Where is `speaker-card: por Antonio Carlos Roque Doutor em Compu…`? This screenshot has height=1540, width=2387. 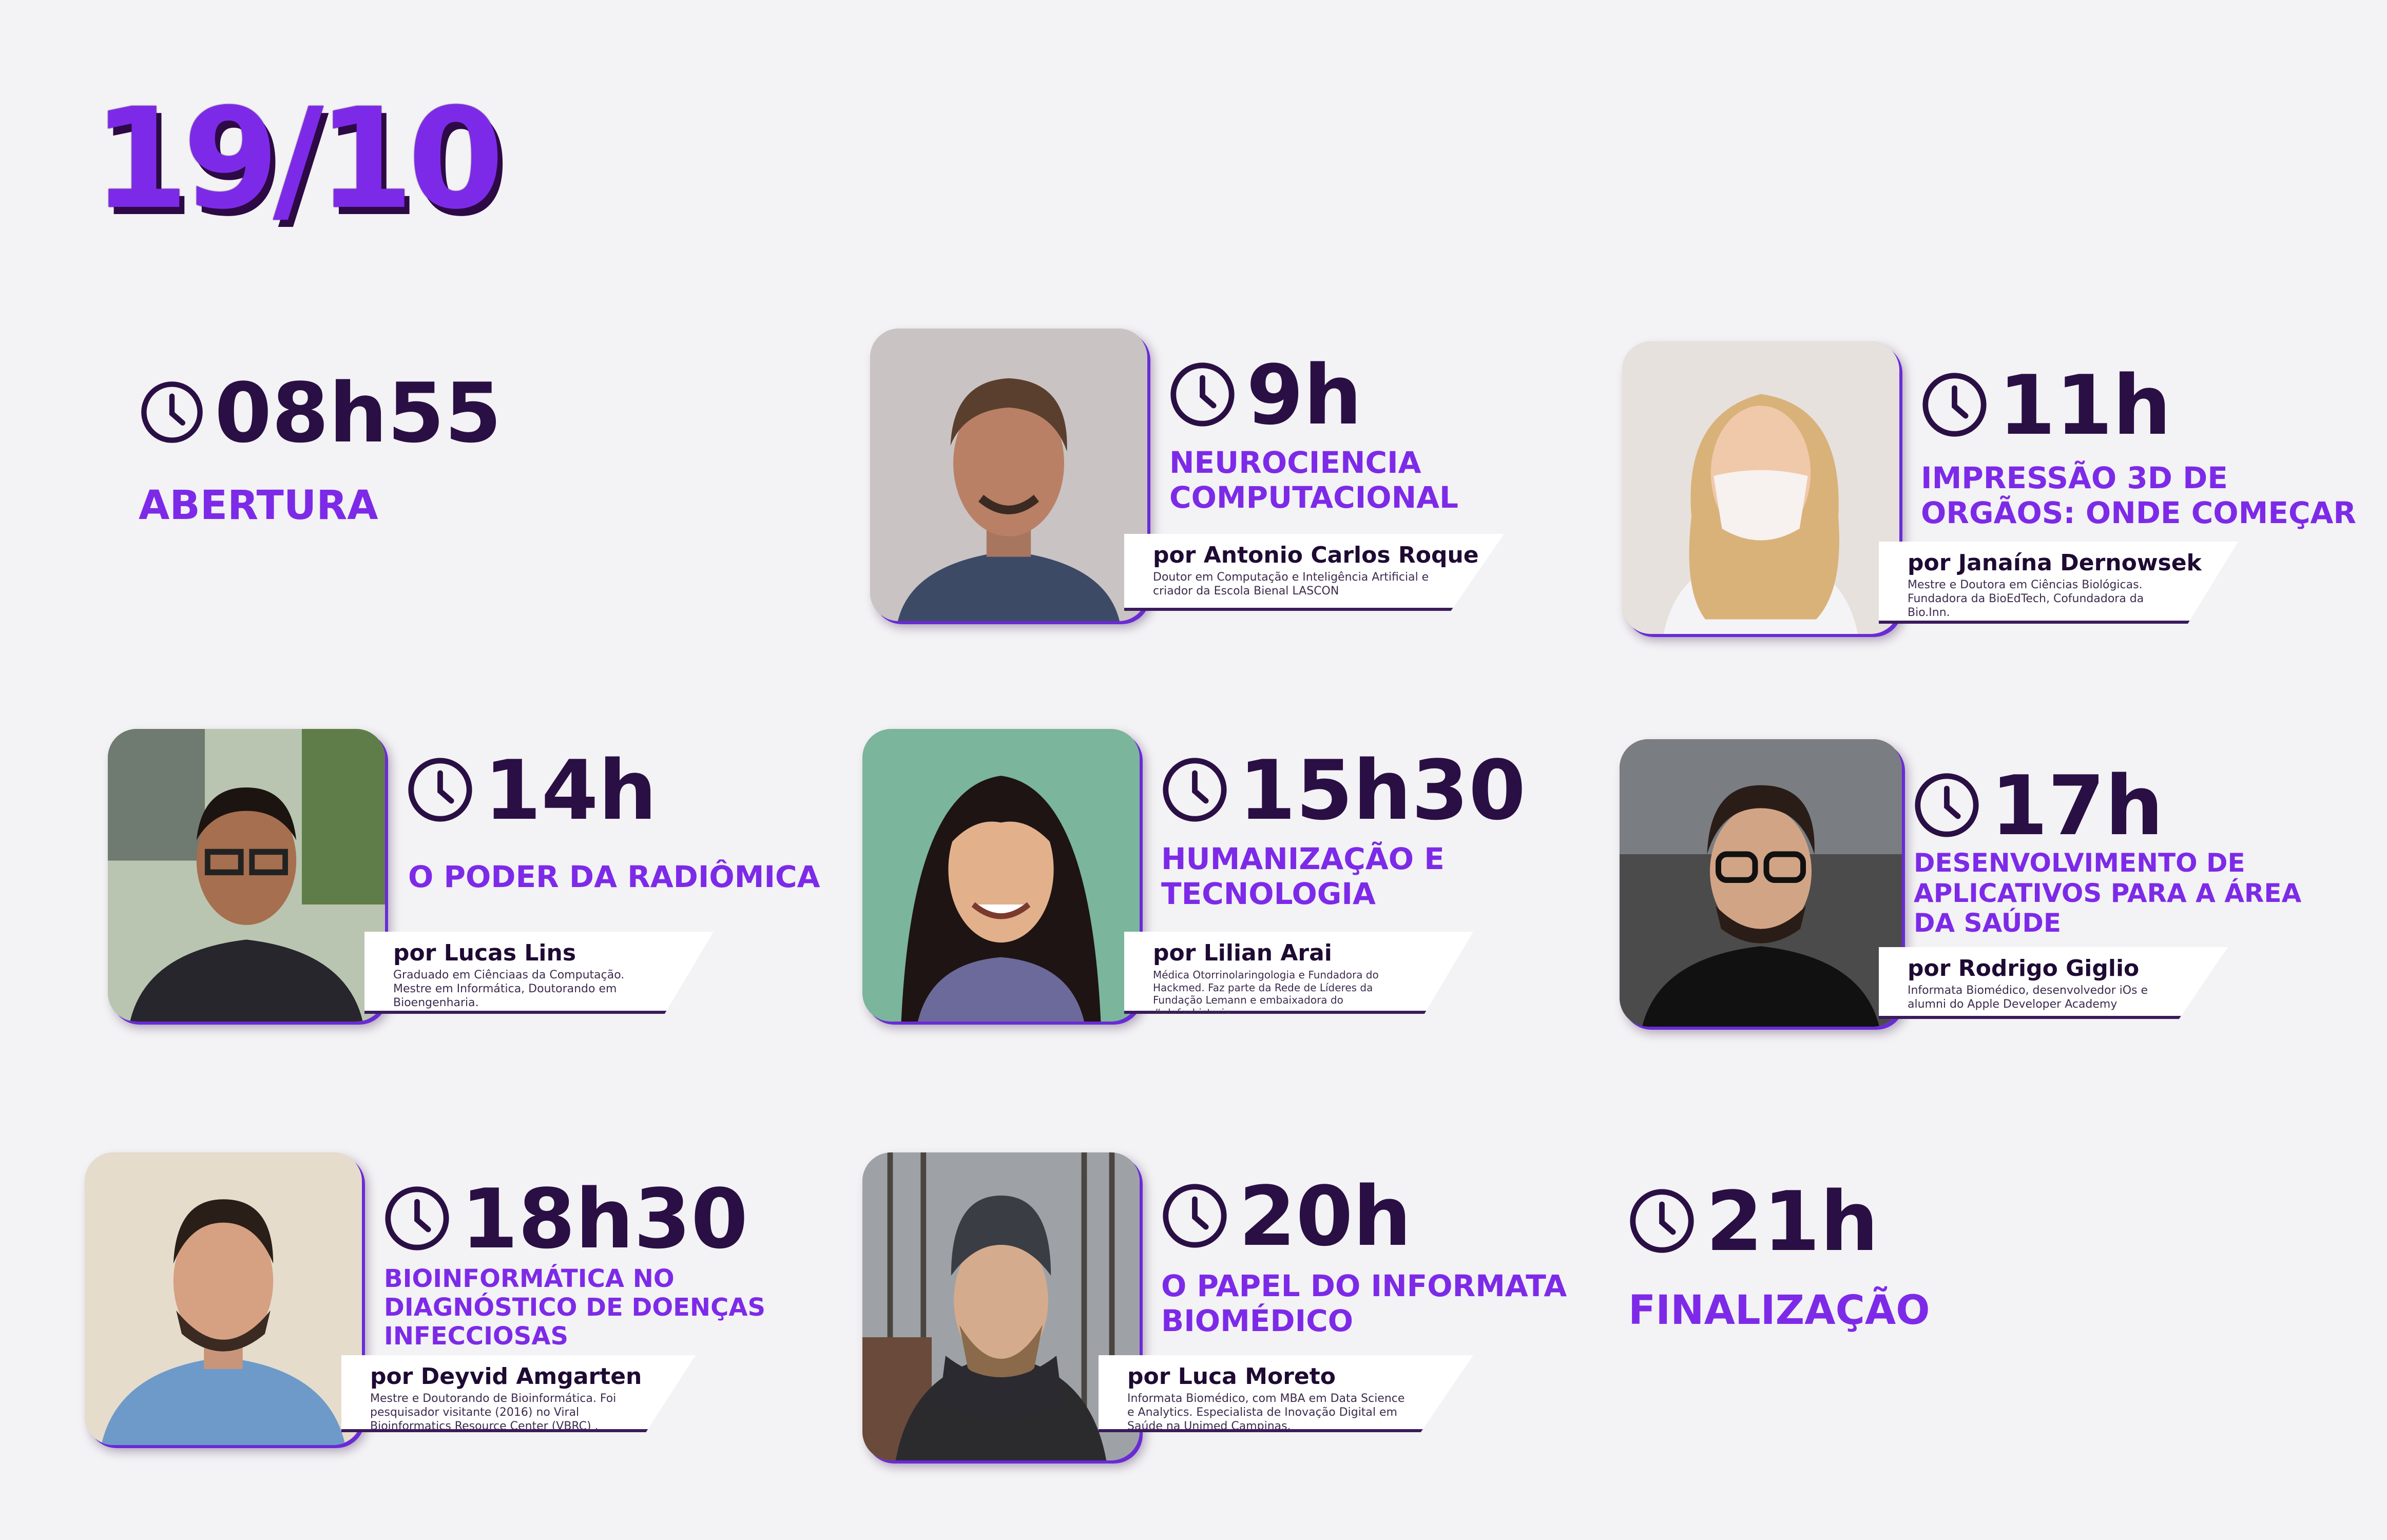
speaker-card: por Antonio Carlos Roque Doutor em Compu… is located at coordinates (1314, 572).